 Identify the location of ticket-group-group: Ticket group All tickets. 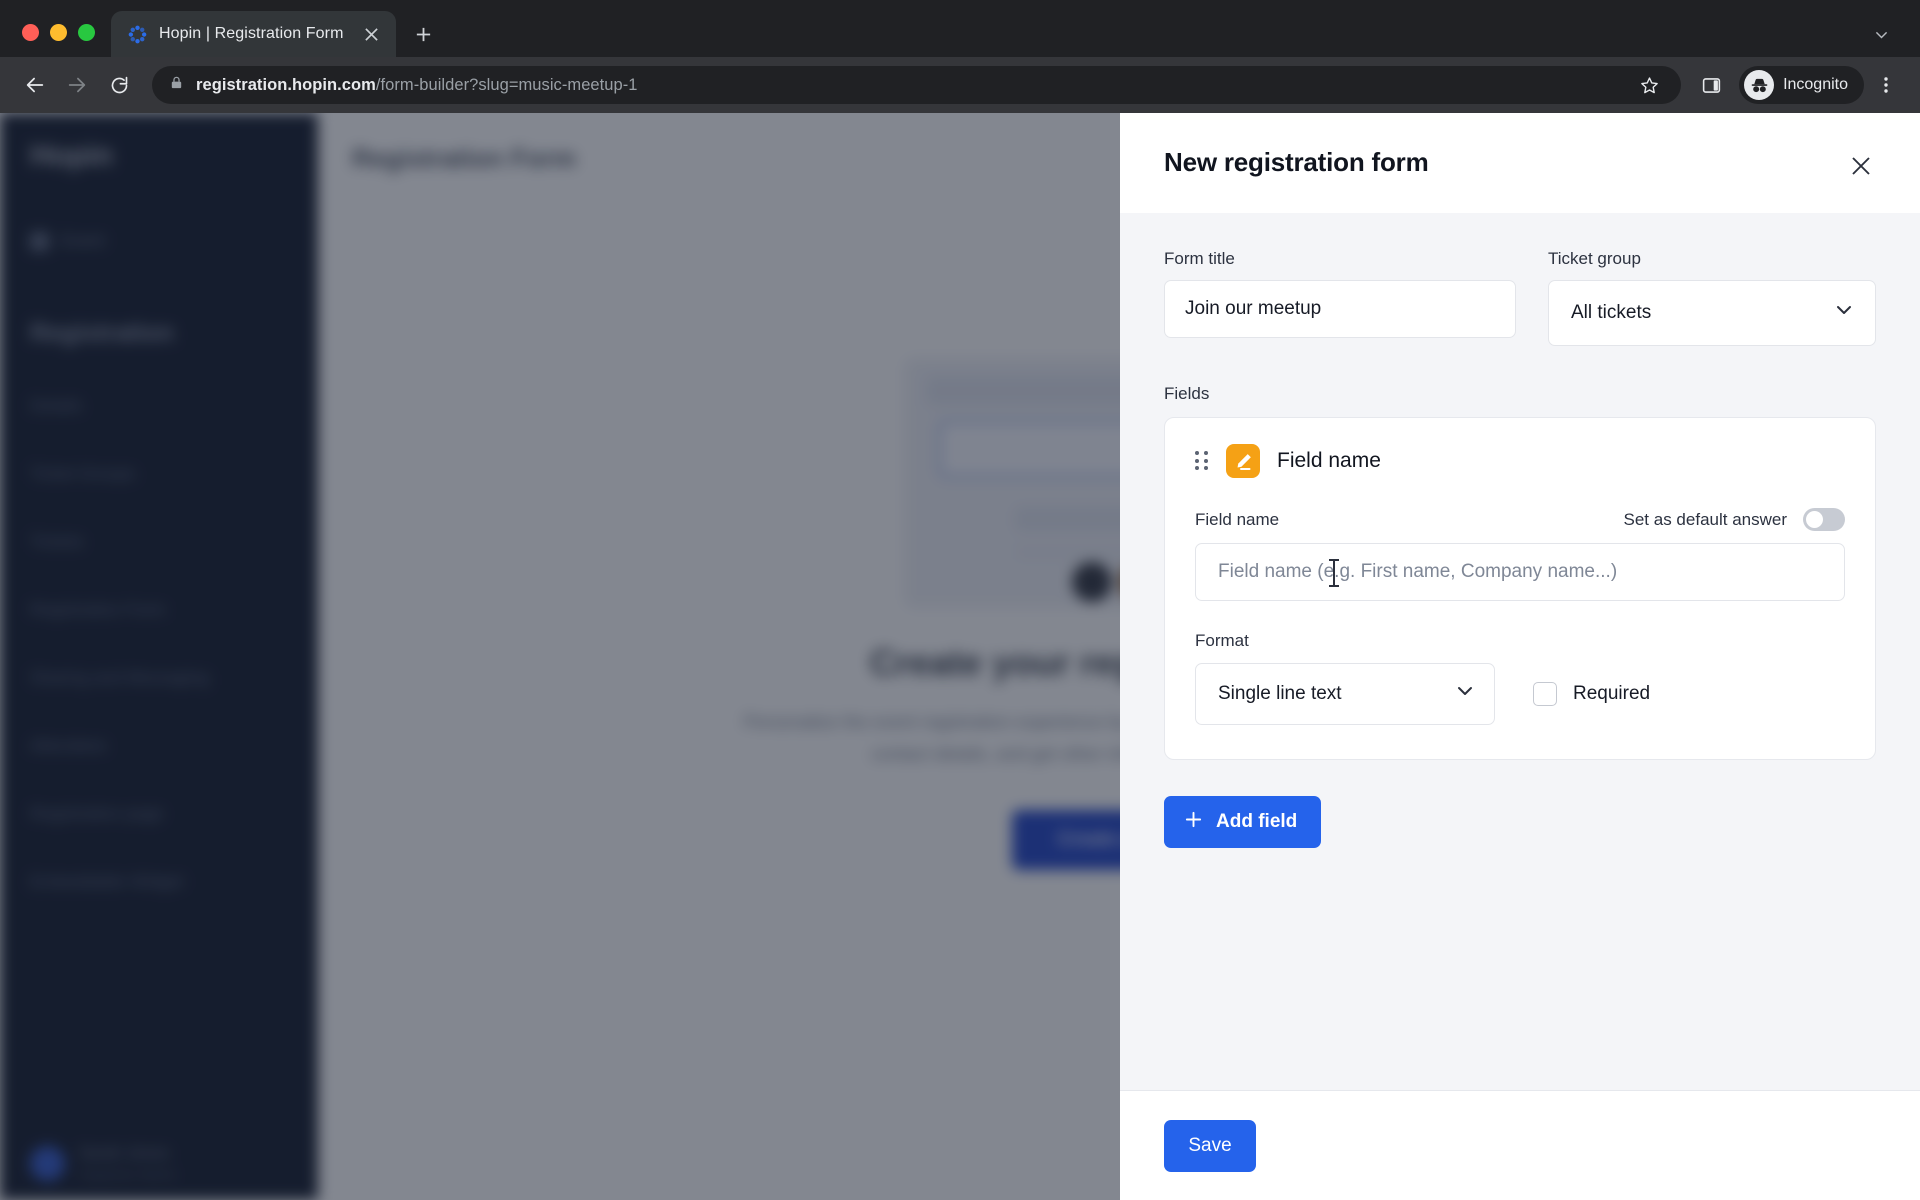
(1712, 297).